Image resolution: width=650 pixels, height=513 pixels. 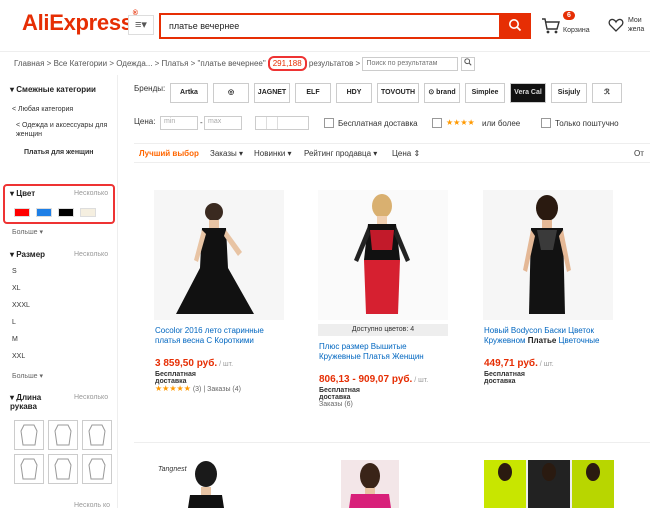 What do you see at coordinates (392, 442) in the screenshot?
I see `row-divider` at bounding box center [392, 442].